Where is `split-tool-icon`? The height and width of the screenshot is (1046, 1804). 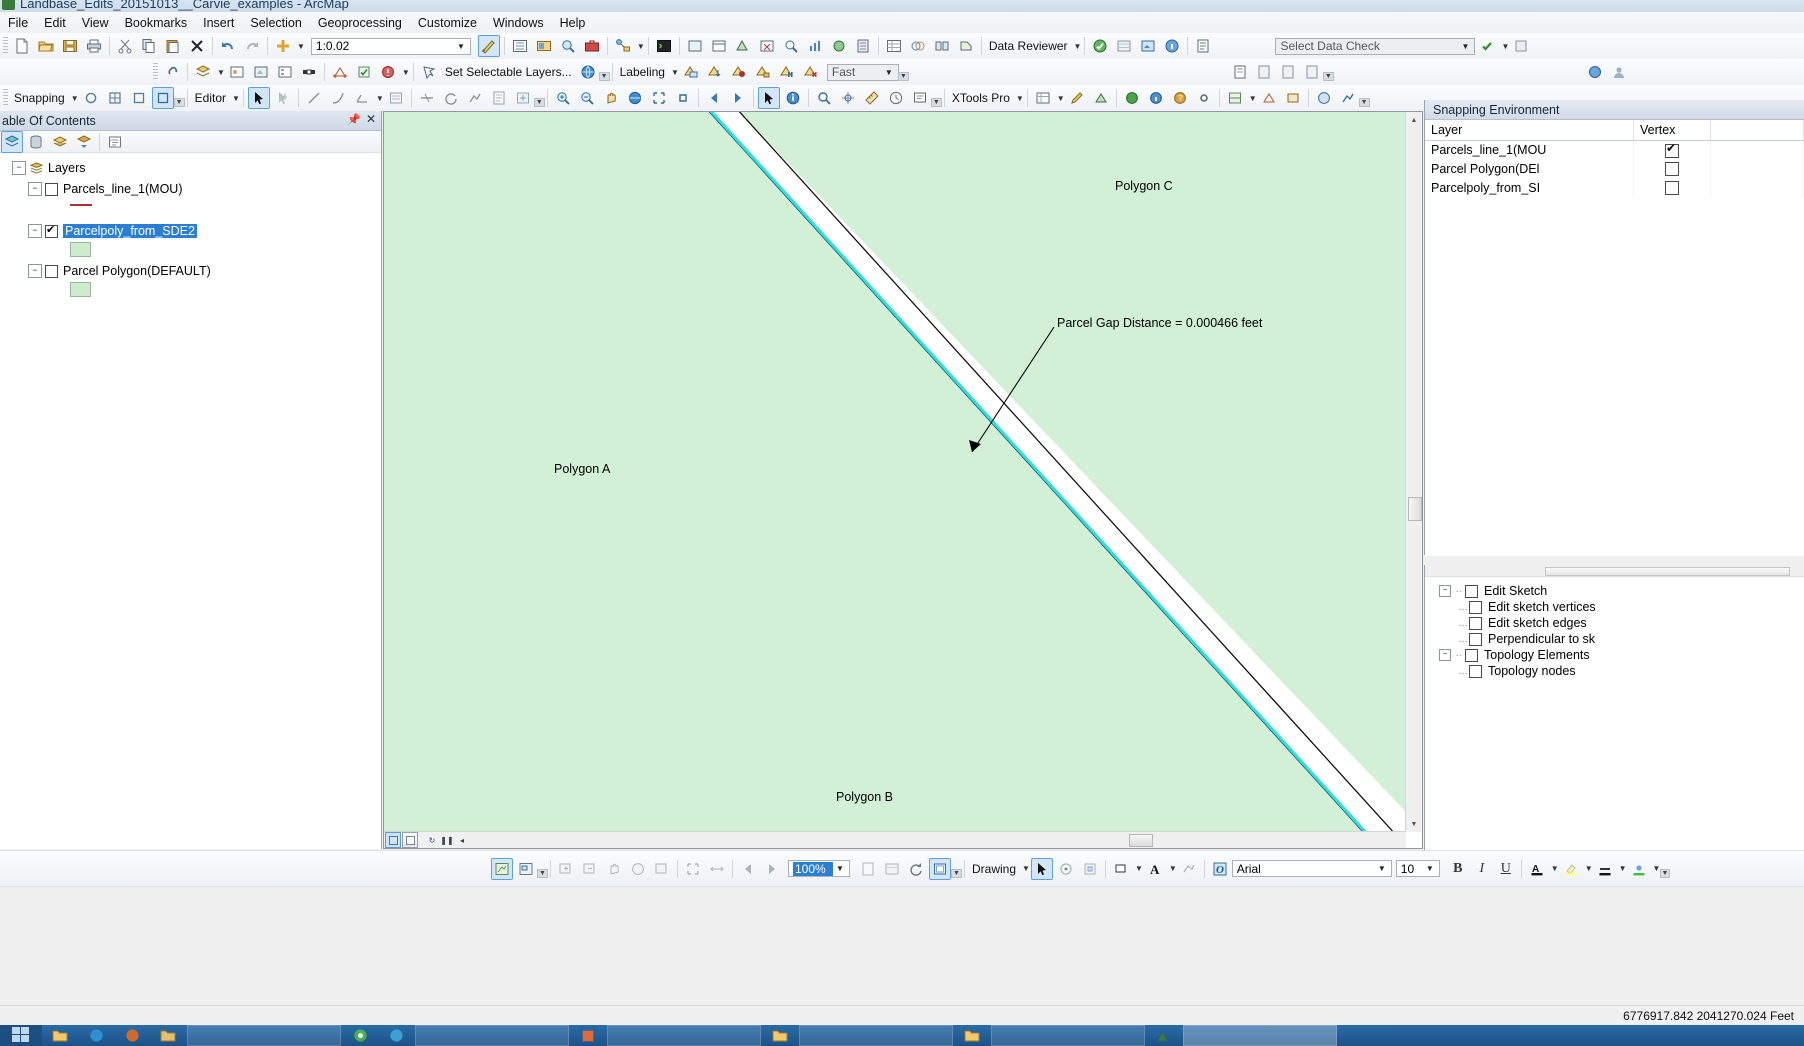
split-tool-icon is located at coordinates (427, 98).